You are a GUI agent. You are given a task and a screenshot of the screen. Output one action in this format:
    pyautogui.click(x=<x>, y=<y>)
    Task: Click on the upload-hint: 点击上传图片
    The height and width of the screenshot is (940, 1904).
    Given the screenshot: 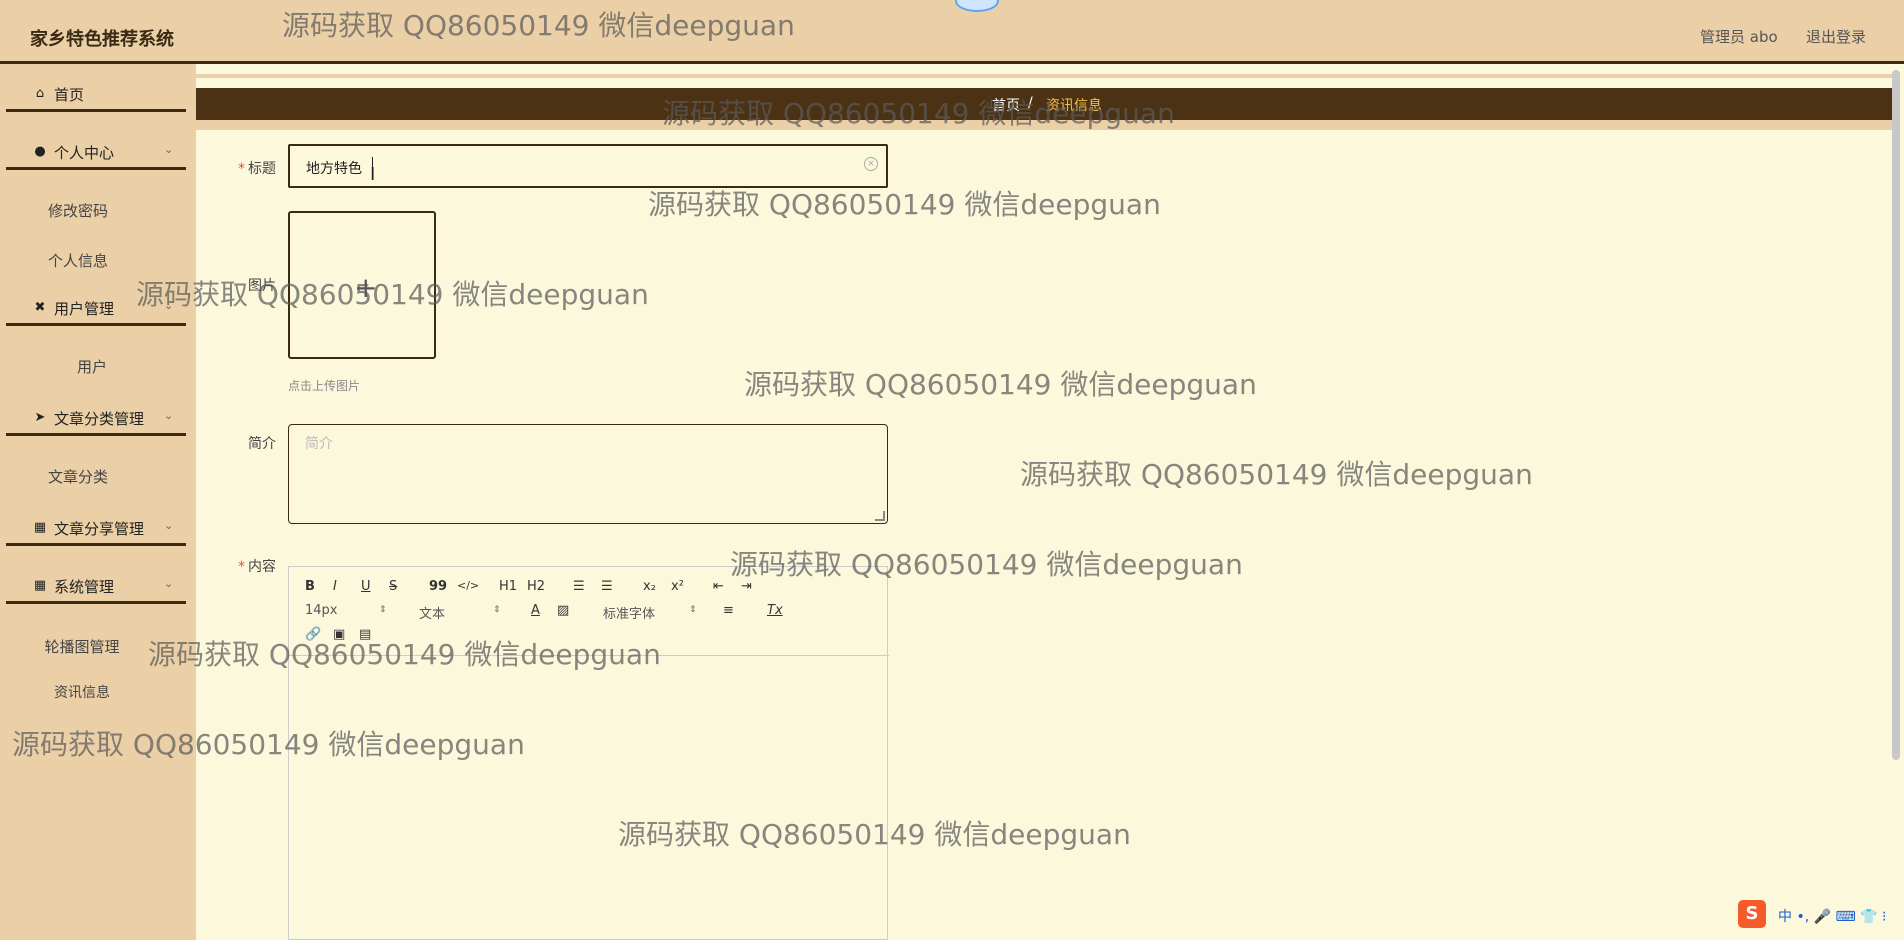 What is the action you would take?
    pyautogui.click(x=324, y=386)
    